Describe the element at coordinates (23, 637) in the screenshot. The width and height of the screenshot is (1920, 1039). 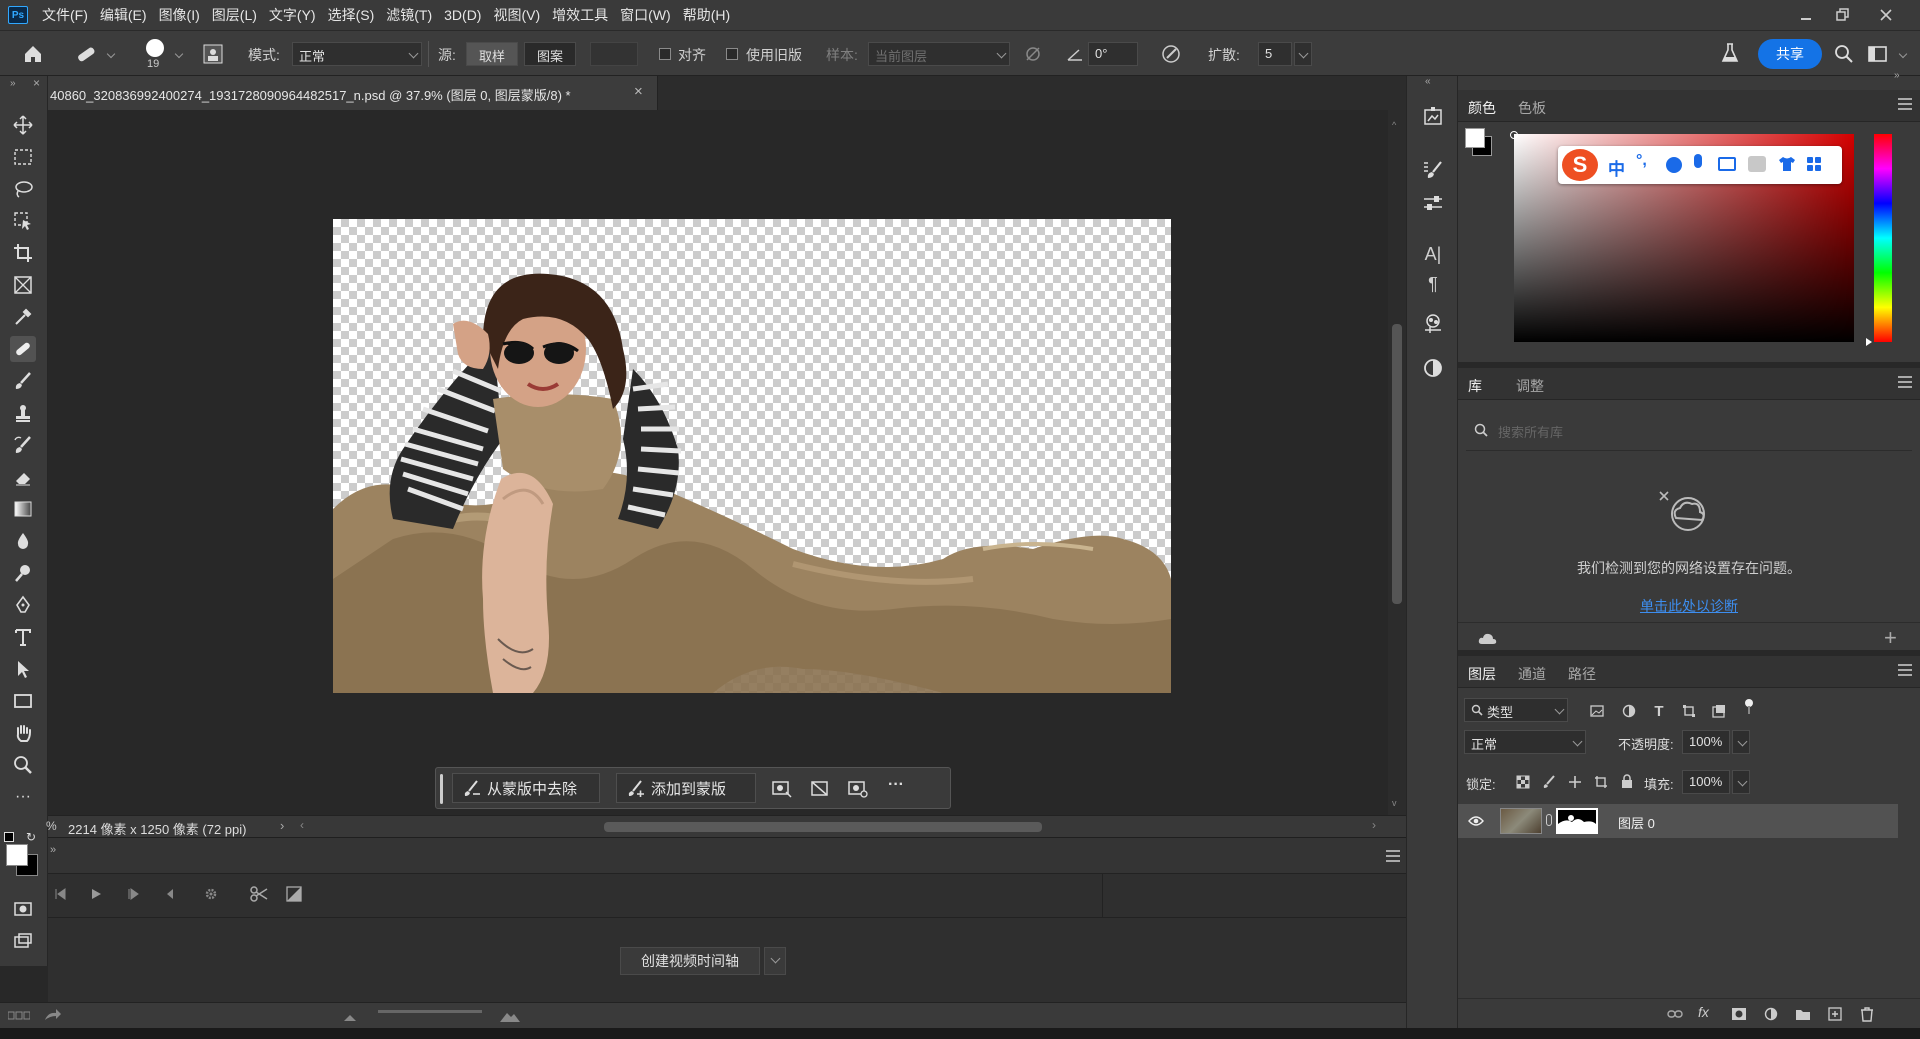
I see `type-tool-icon` at that location.